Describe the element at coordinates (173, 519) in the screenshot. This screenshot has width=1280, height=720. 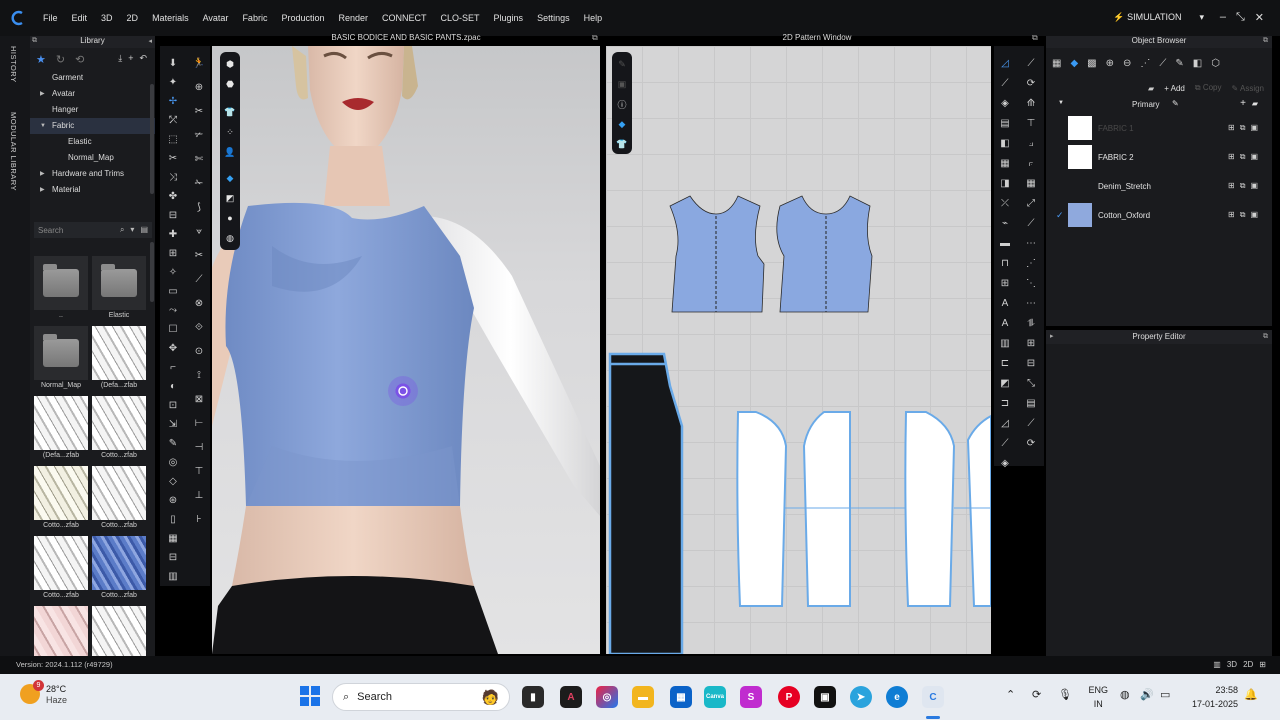
I see `tool-3d-25-icon: ▯` at that location.